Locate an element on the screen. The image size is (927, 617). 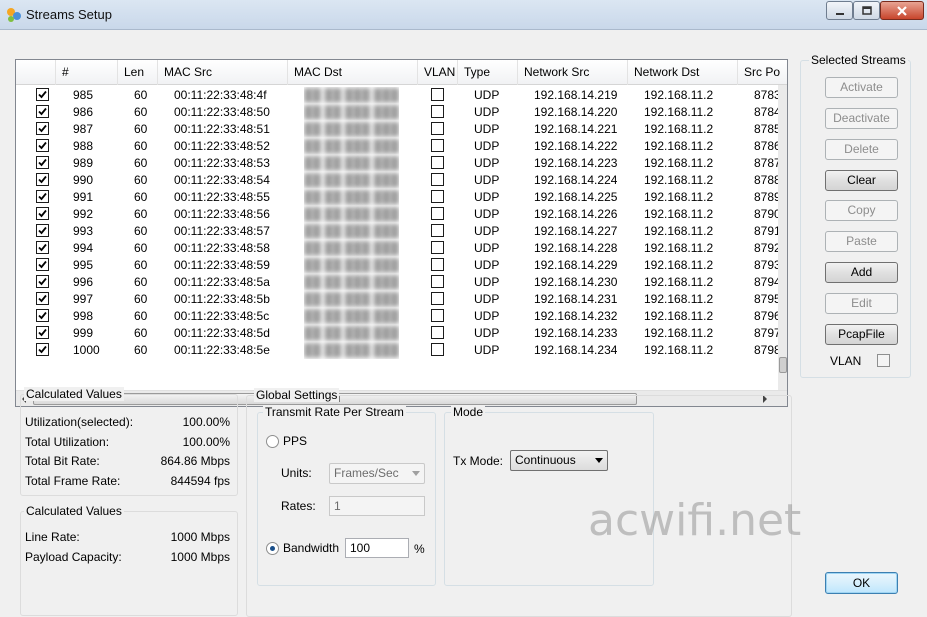
ok-button: OK is located at coordinates (861, 583).